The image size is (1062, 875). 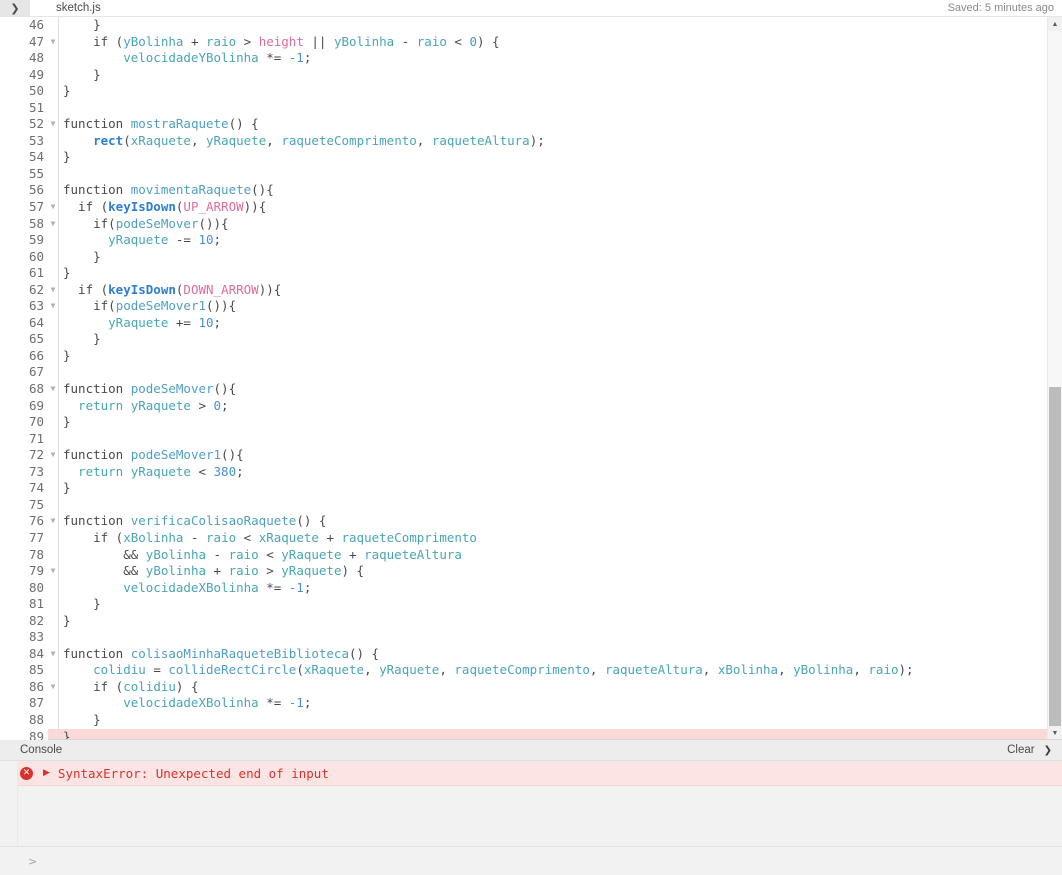 I want to click on code-line: 67, so click(x=523, y=373).